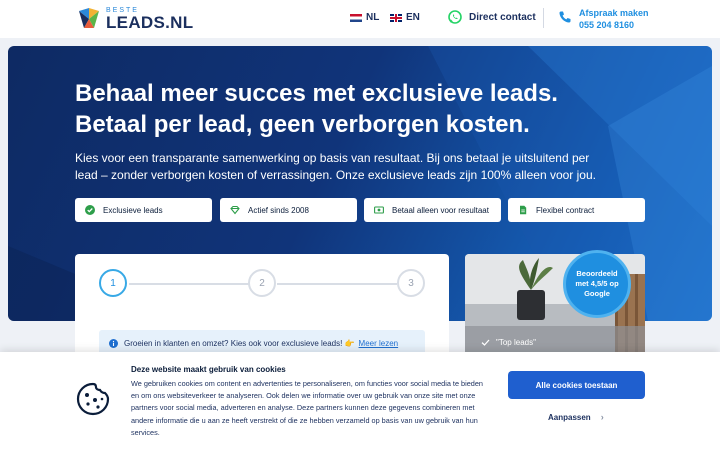  Describe the element at coordinates (373, 17) in the screenshot. I see `language-nl-label: NL` at that location.